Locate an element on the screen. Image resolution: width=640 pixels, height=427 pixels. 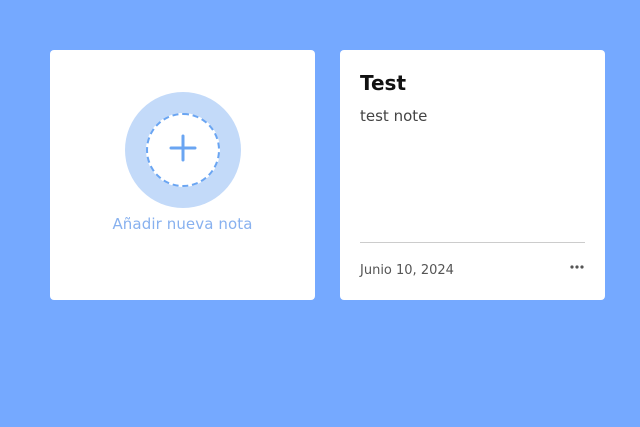
add-note-label: Añadir nueva nota is located at coordinates (182, 224).